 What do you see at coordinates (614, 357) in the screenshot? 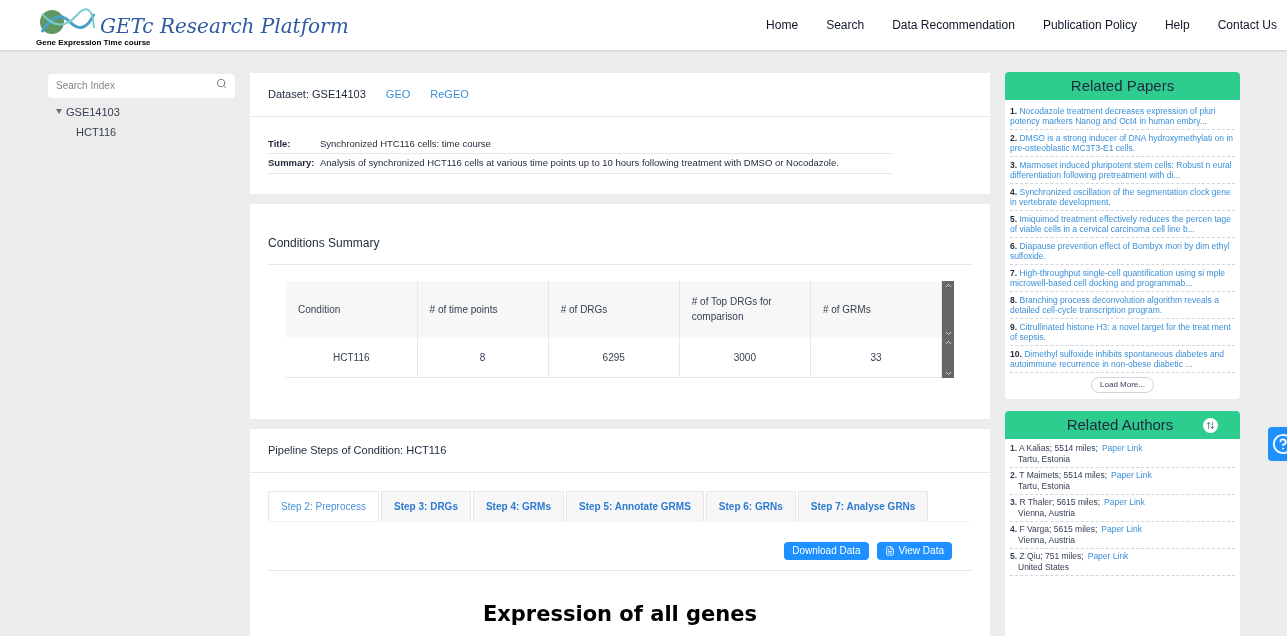
I see `table-cell: 6295` at bounding box center [614, 357].